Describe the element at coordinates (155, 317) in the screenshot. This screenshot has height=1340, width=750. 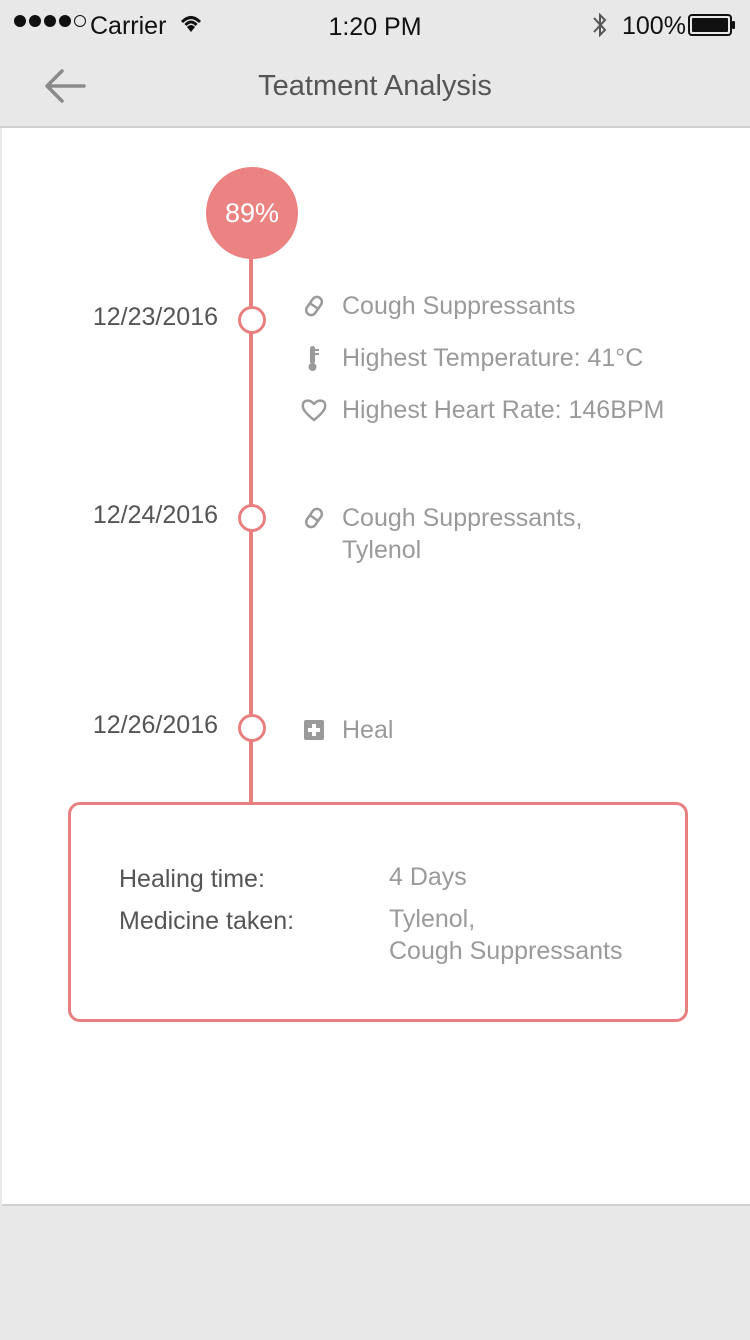
I see `timeline-date: 12/23/2016` at that location.